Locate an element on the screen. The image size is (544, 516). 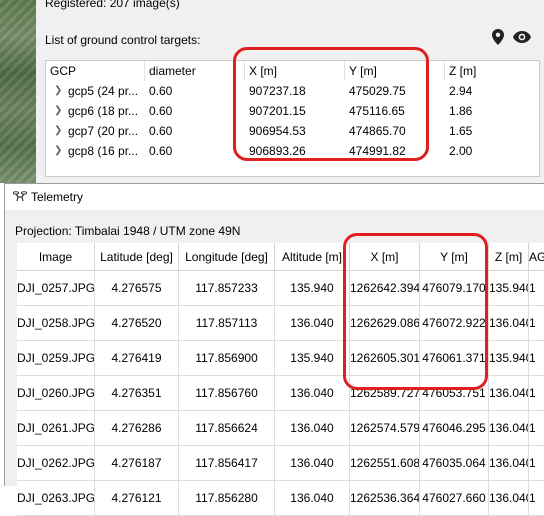
gcp-header-gcp: GCP is located at coordinates (63, 71).